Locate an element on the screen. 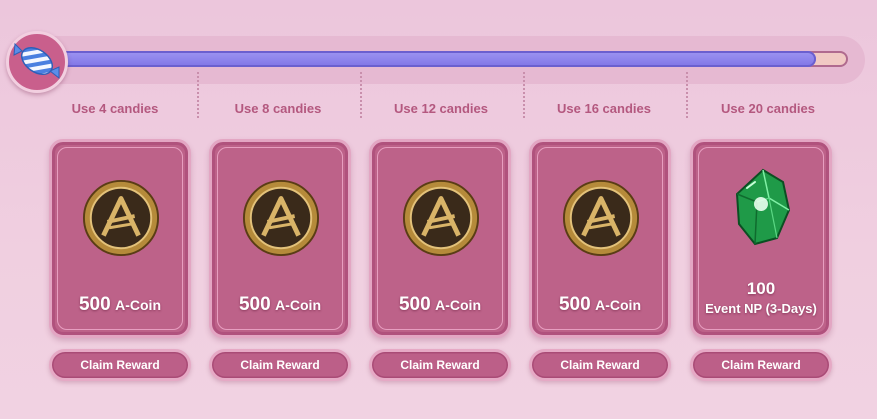  candy-progress-bar is located at coordinates (451, 59).